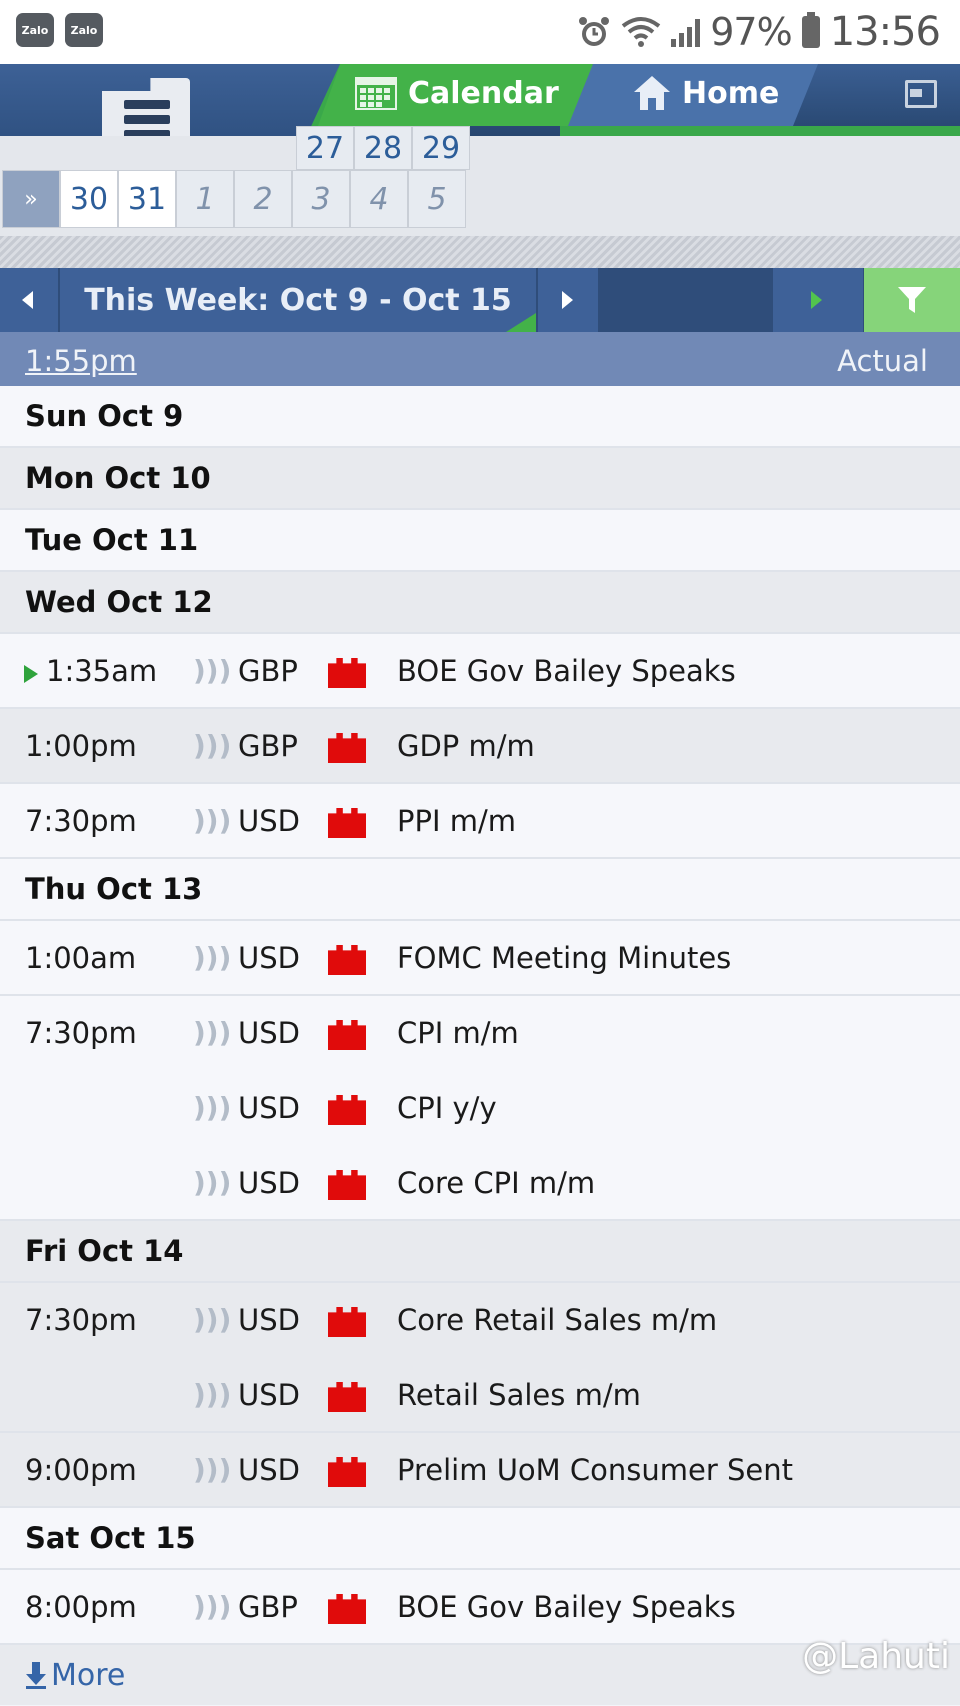 The height and width of the screenshot is (1706, 960). I want to click on event-name: CPI m/m, so click(458, 1033).